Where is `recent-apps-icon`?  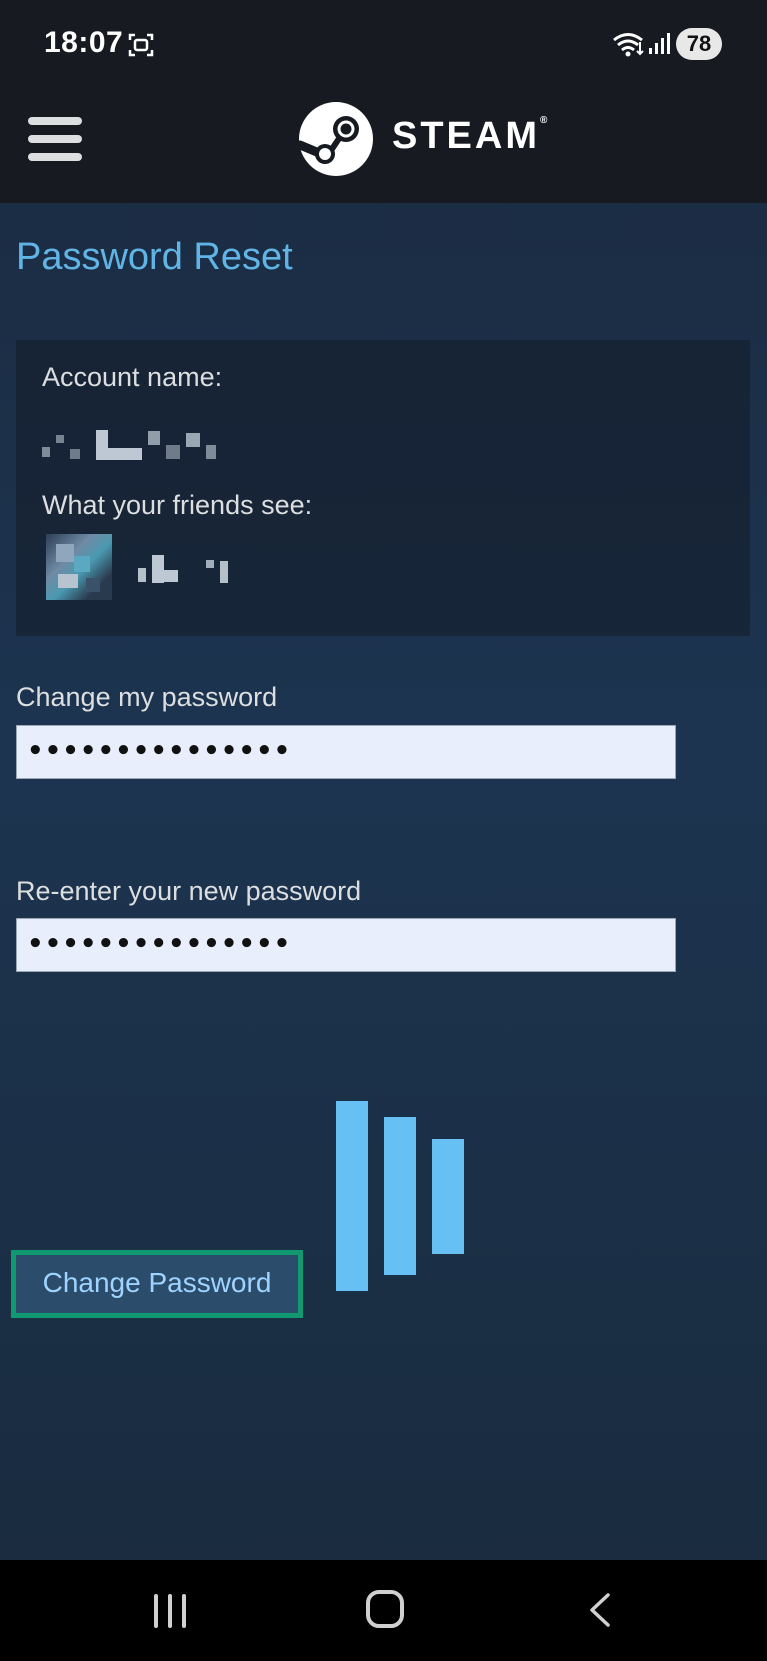
recent-apps-icon is located at coordinates (172, 1611).